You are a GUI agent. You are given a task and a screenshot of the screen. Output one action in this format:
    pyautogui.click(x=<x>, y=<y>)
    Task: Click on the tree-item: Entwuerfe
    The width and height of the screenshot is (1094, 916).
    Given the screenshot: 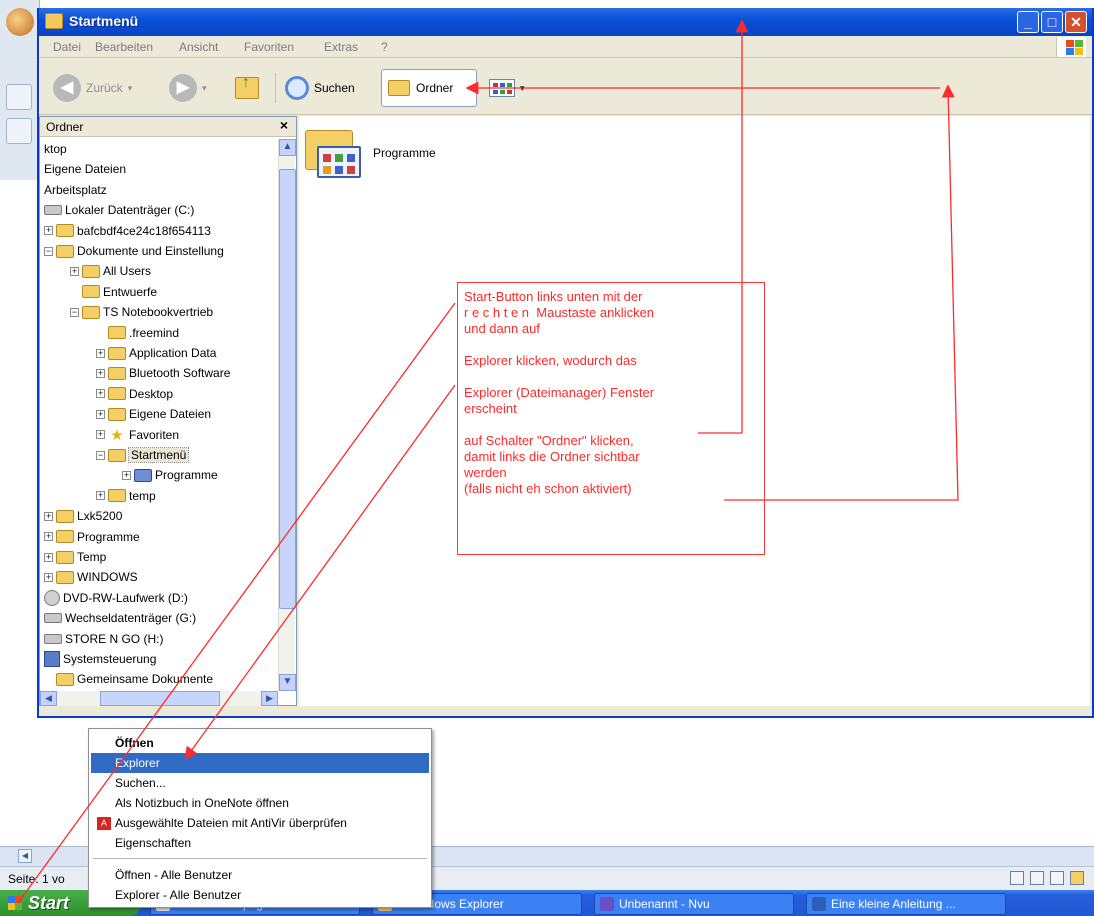 What is the action you would take?
    pyautogui.click(x=113, y=292)
    